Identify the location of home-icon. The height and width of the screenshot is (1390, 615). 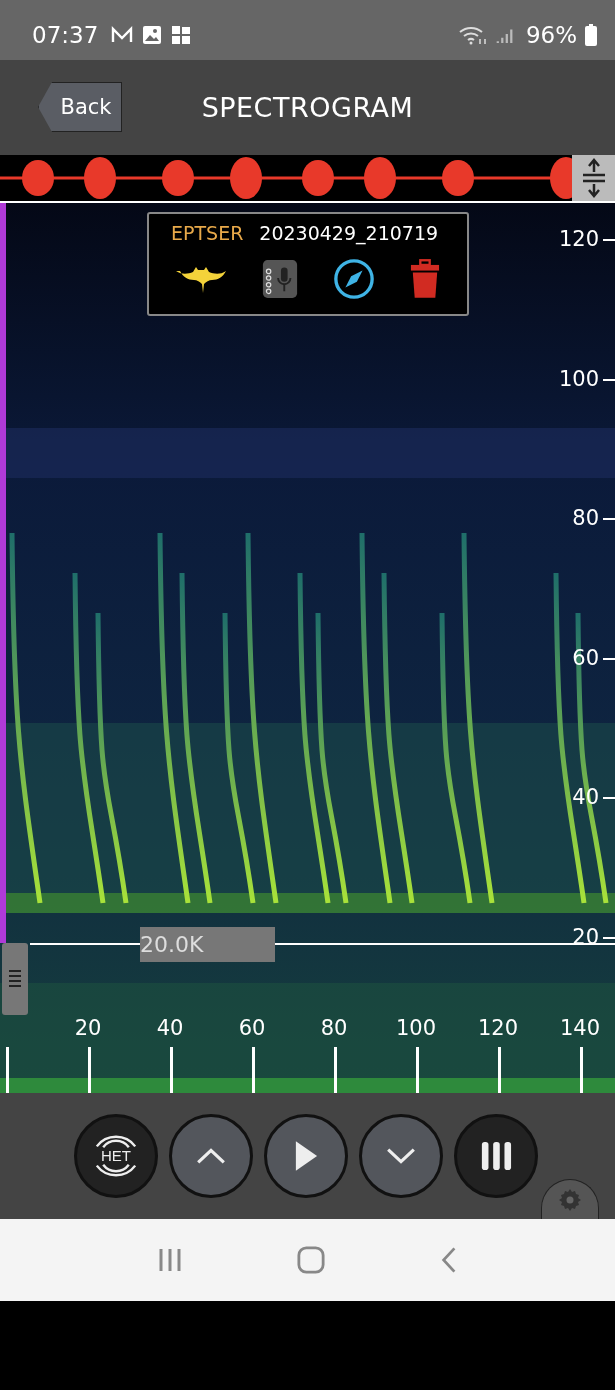
(311, 1260).